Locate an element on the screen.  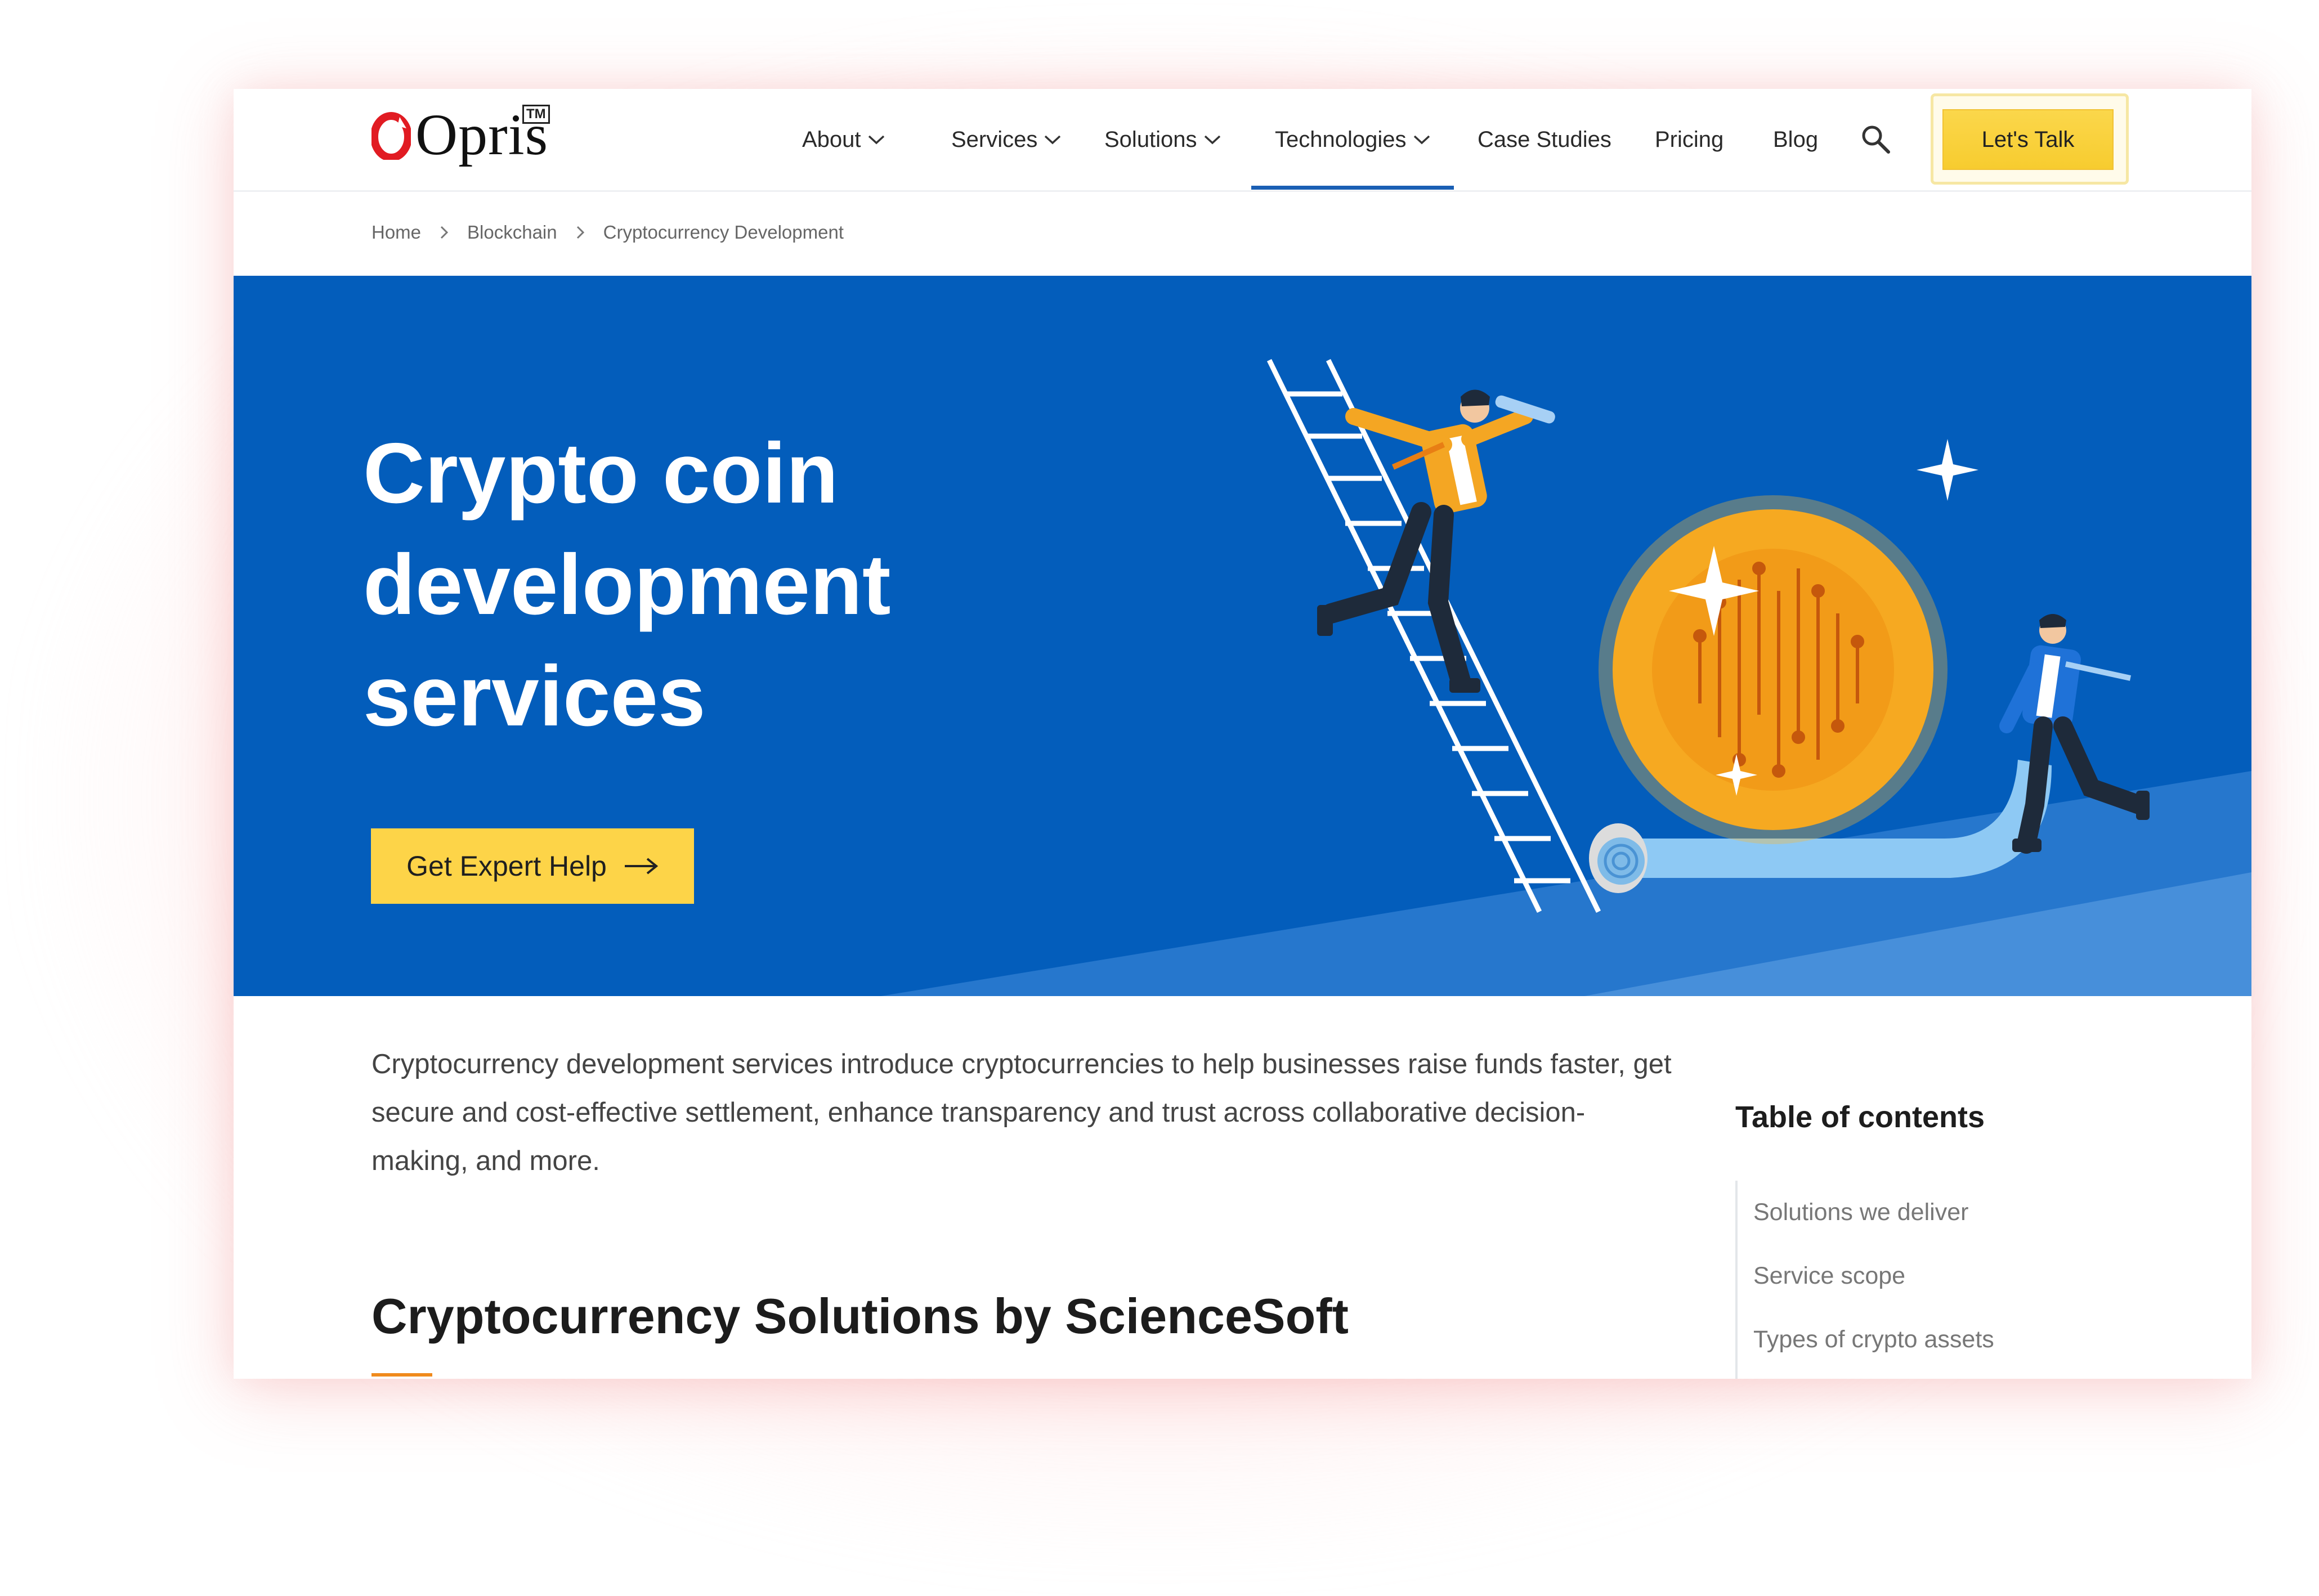
toc-item-solutions: Solutions we deliver is located at coordinates (1860, 1213).